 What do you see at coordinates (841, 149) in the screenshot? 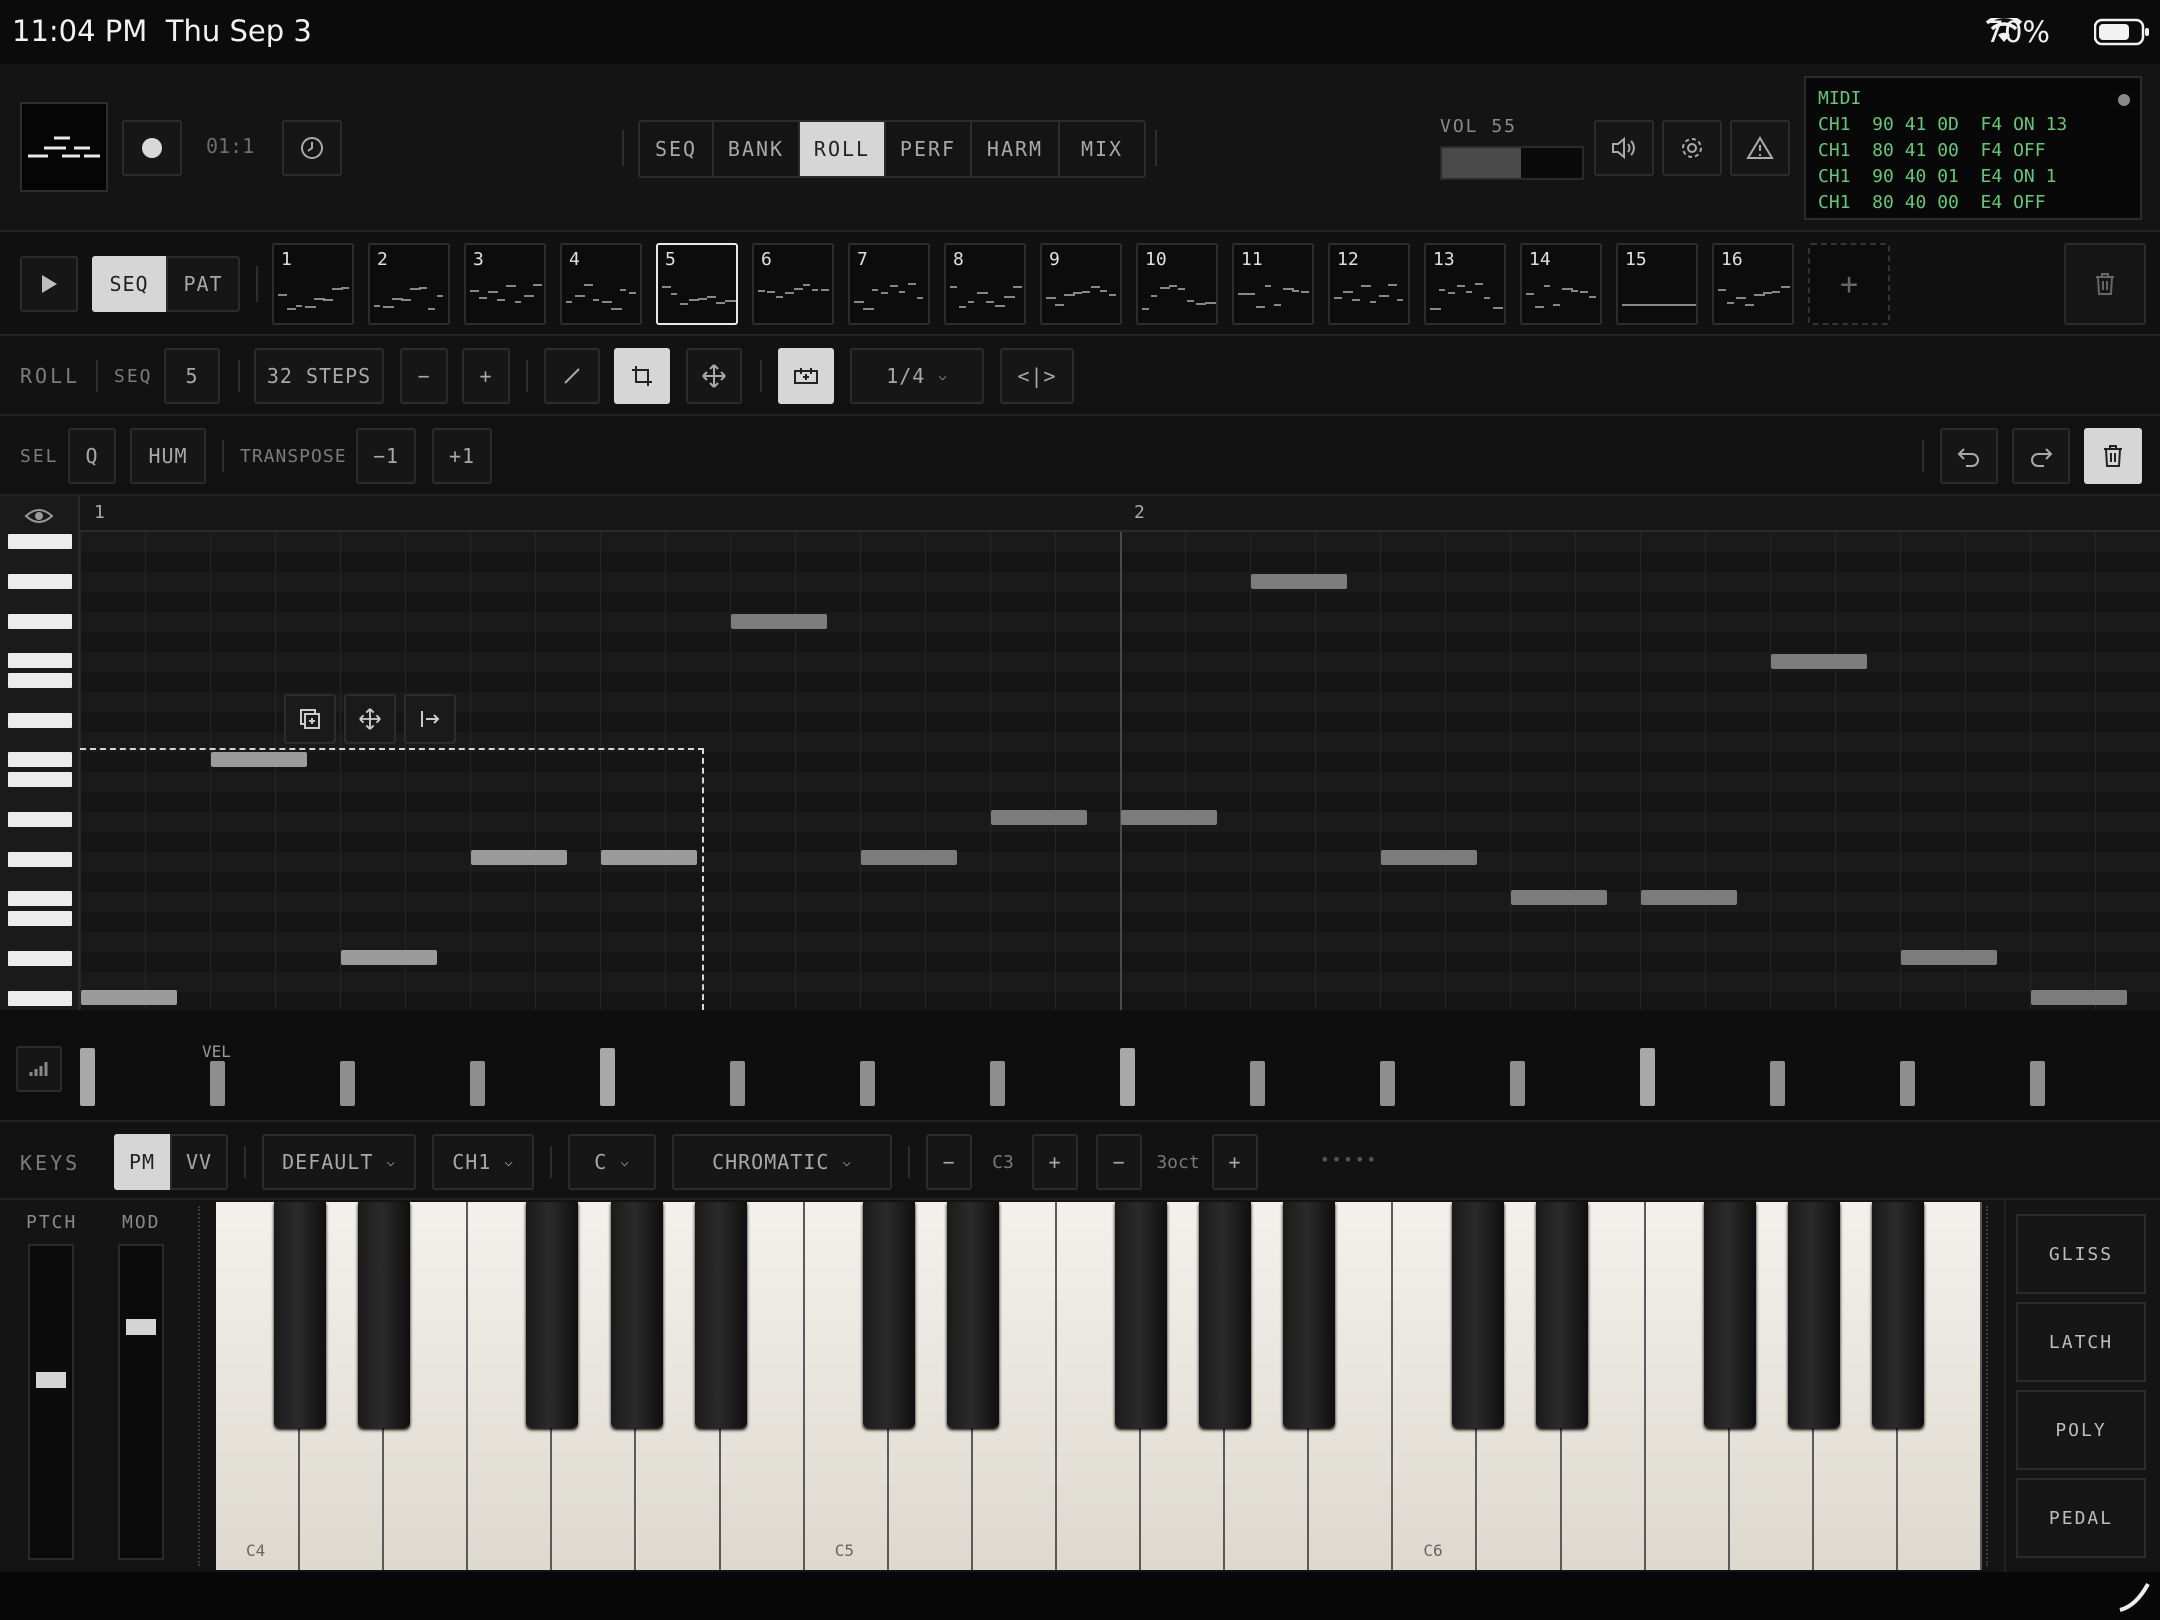
I see `tab-roll: ROLL` at bounding box center [841, 149].